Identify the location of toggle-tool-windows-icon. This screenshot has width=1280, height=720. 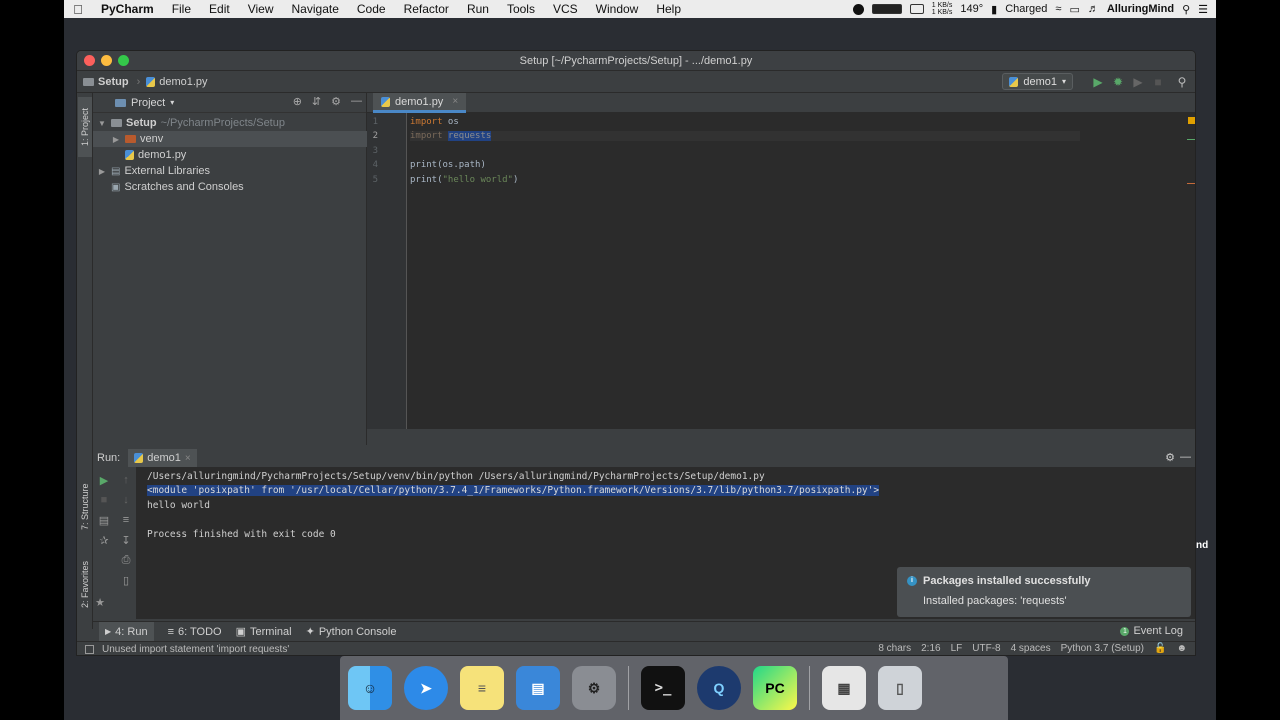
(89, 649).